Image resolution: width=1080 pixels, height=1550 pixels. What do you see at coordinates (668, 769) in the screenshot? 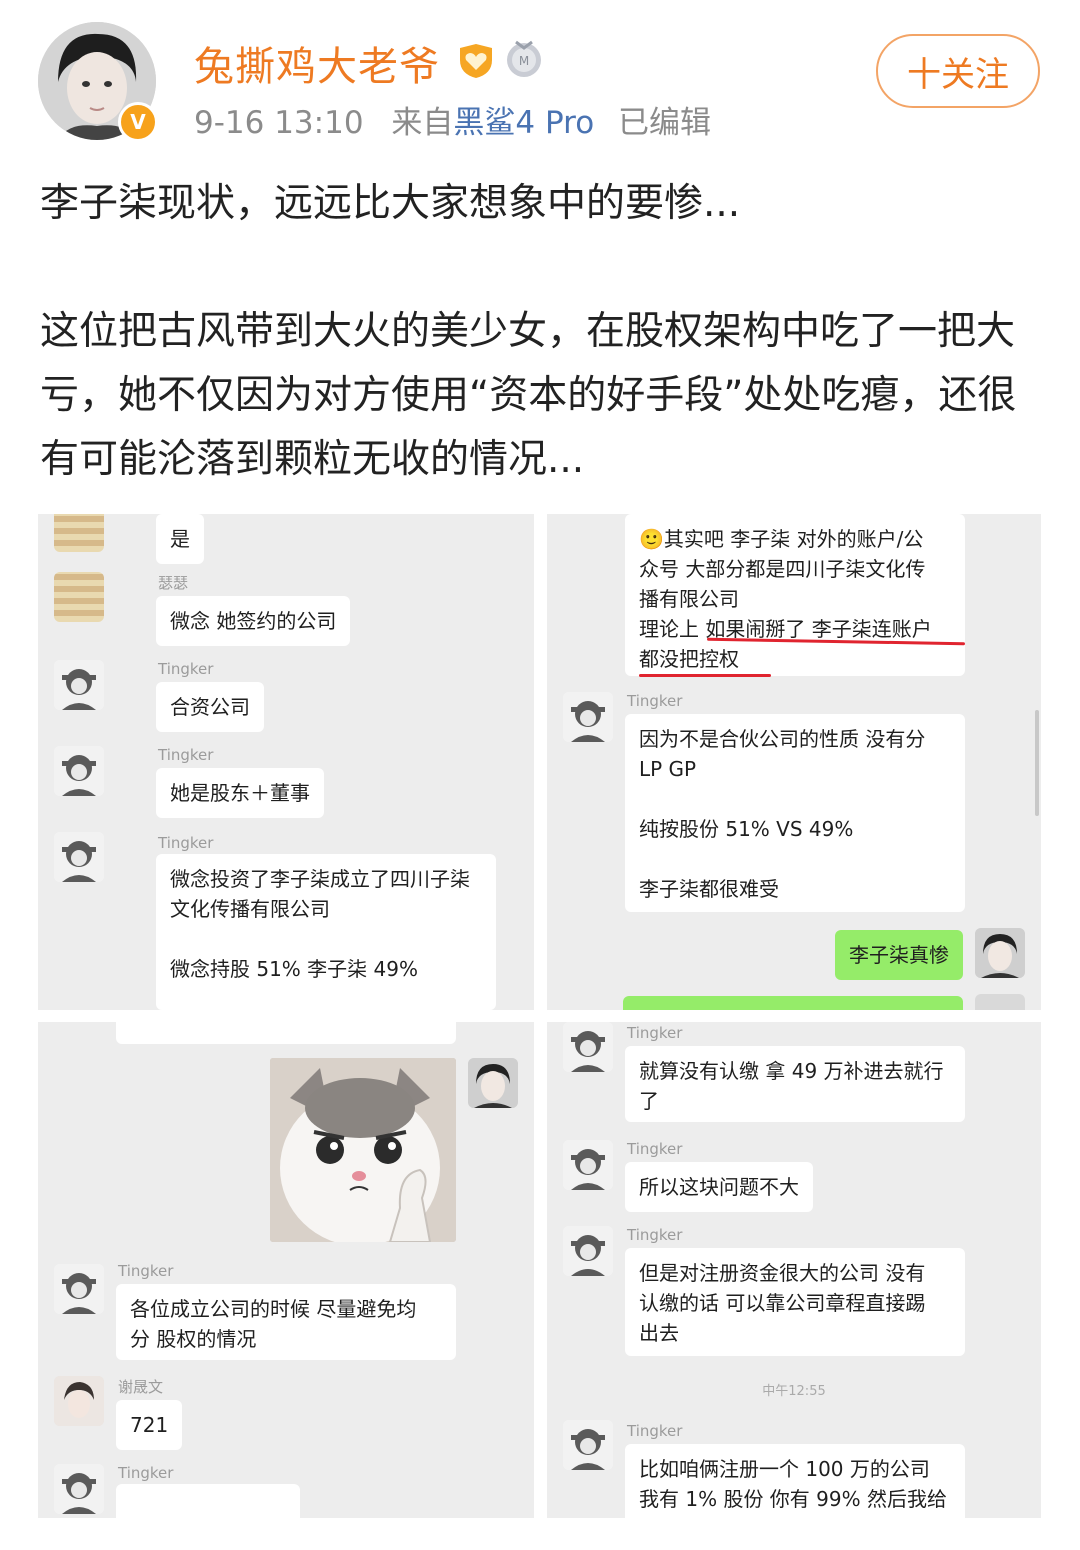
I see `chat-line: LP GP` at bounding box center [668, 769].